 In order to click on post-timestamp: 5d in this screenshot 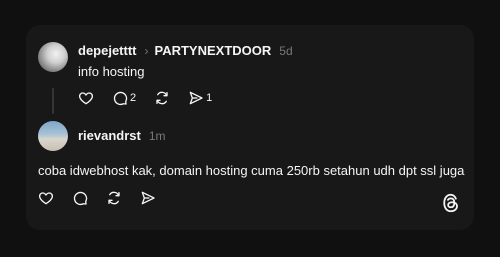, I will do `click(285, 51)`.